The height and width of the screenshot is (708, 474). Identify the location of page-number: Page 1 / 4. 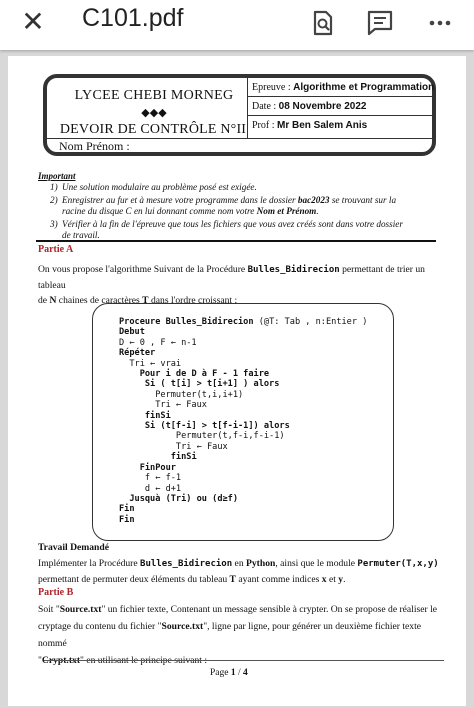
(229, 673).